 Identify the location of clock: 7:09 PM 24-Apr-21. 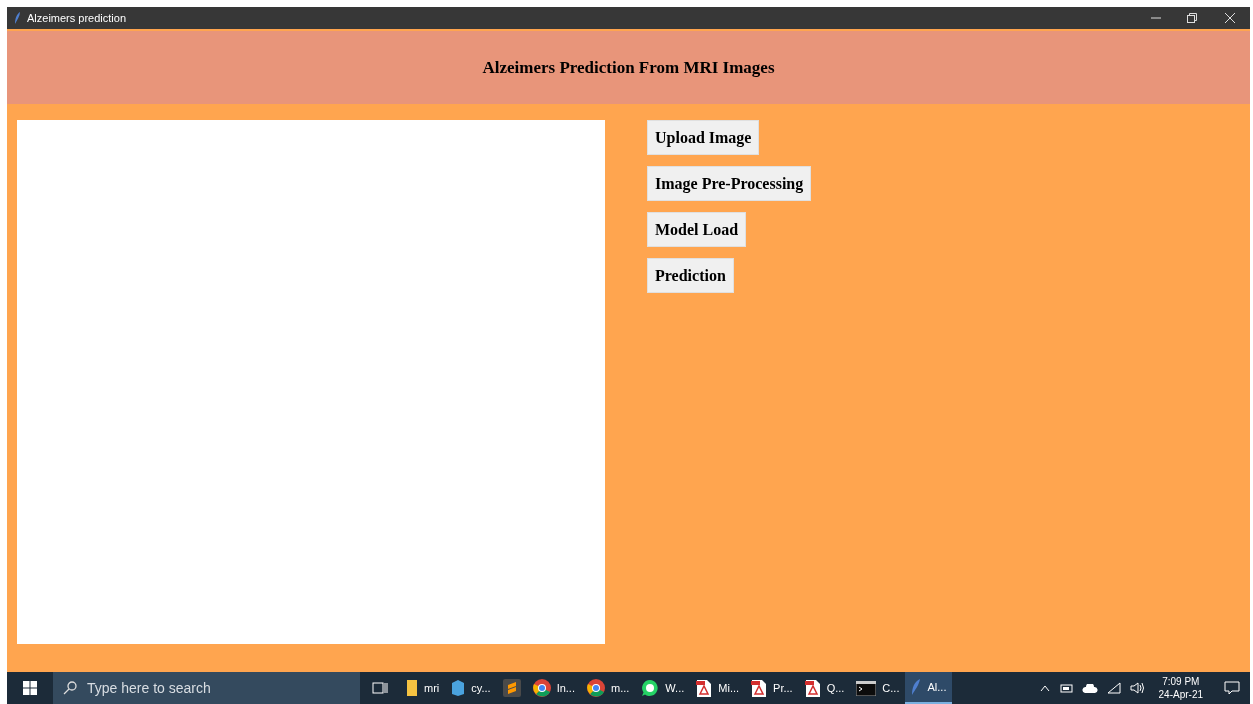
(1180, 688).